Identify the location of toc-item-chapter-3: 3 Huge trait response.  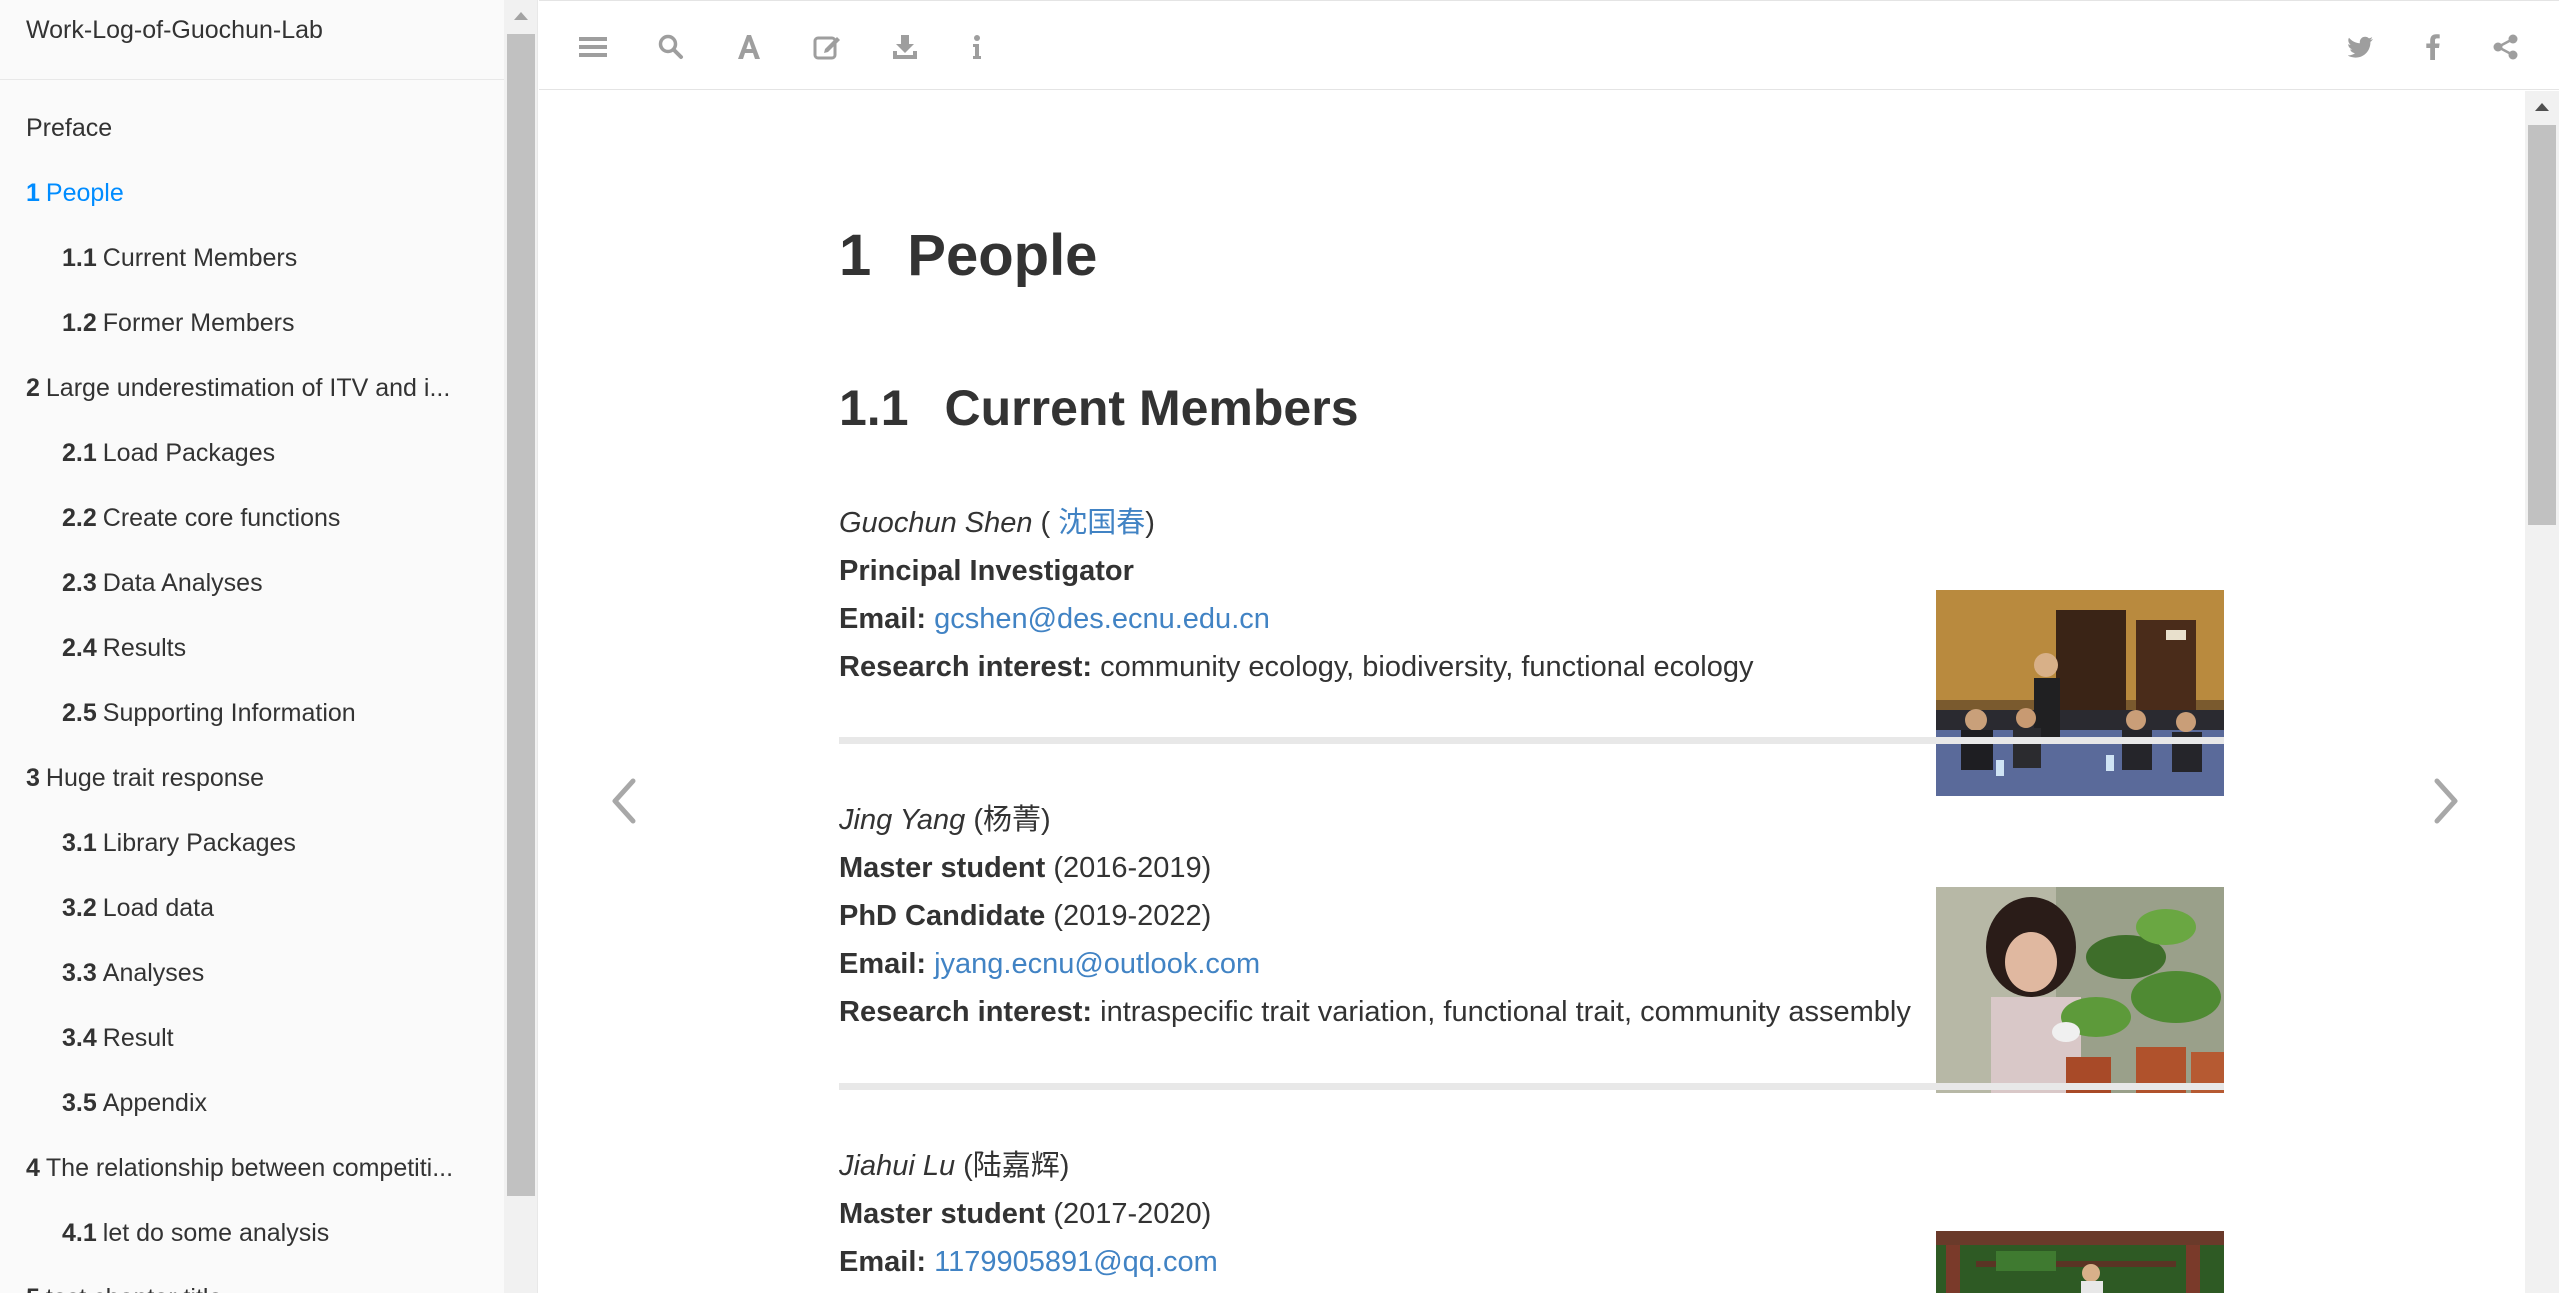
(252, 778).